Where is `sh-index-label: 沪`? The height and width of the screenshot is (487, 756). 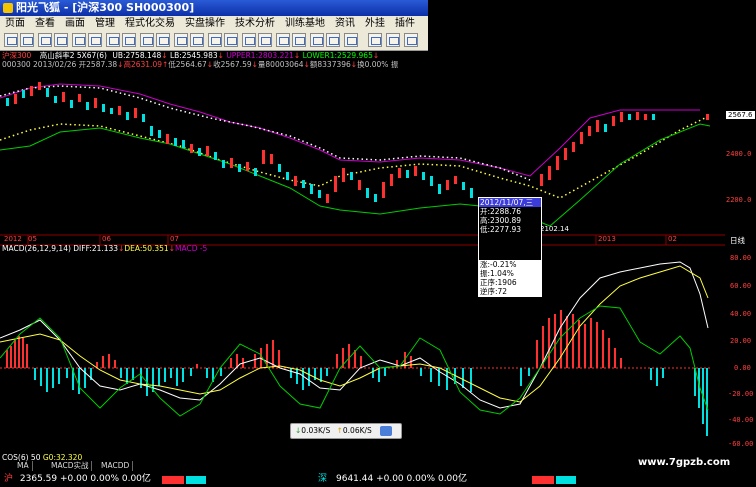 sh-index-label: 沪 is located at coordinates (9, 479).